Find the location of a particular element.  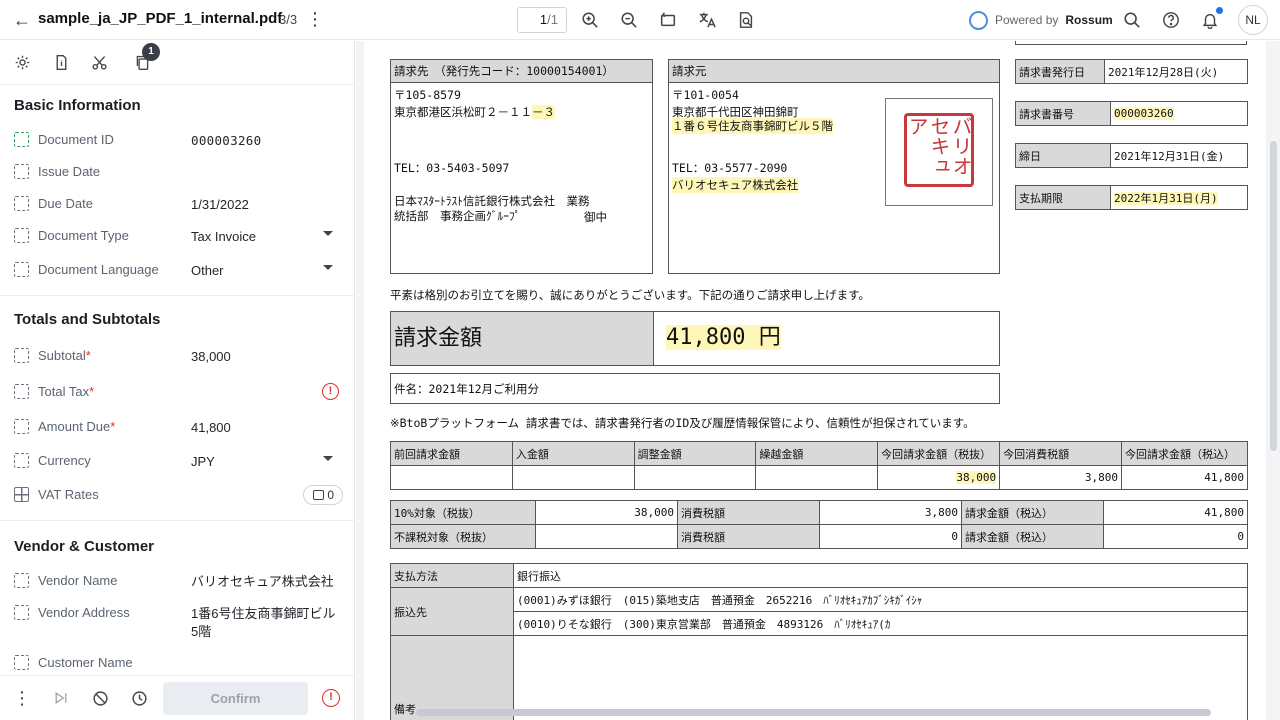

table-row: 不課税対象（税抜） 消費税額 0 請求金額（税込） 0 is located at coordinates (819, 536).